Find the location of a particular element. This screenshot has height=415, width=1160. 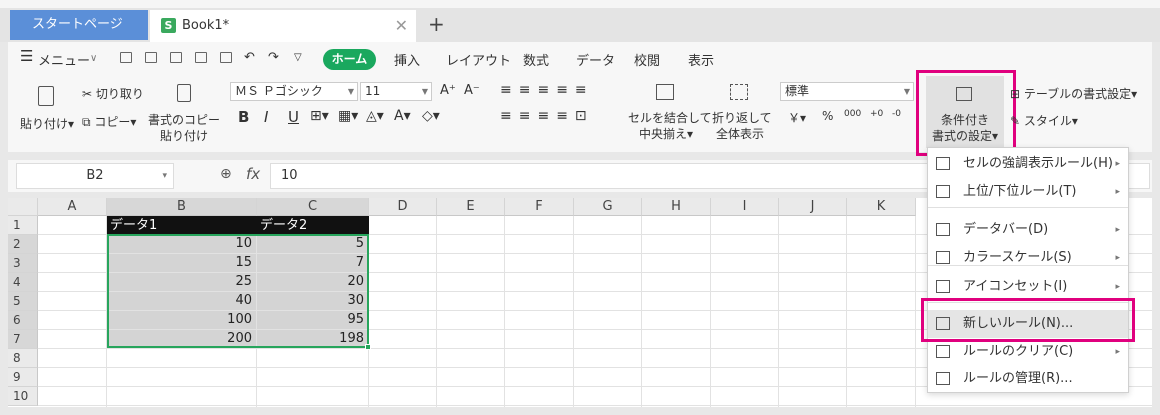

submenu-arrow-icon: ▸ is located at coordinates (1117, 258).